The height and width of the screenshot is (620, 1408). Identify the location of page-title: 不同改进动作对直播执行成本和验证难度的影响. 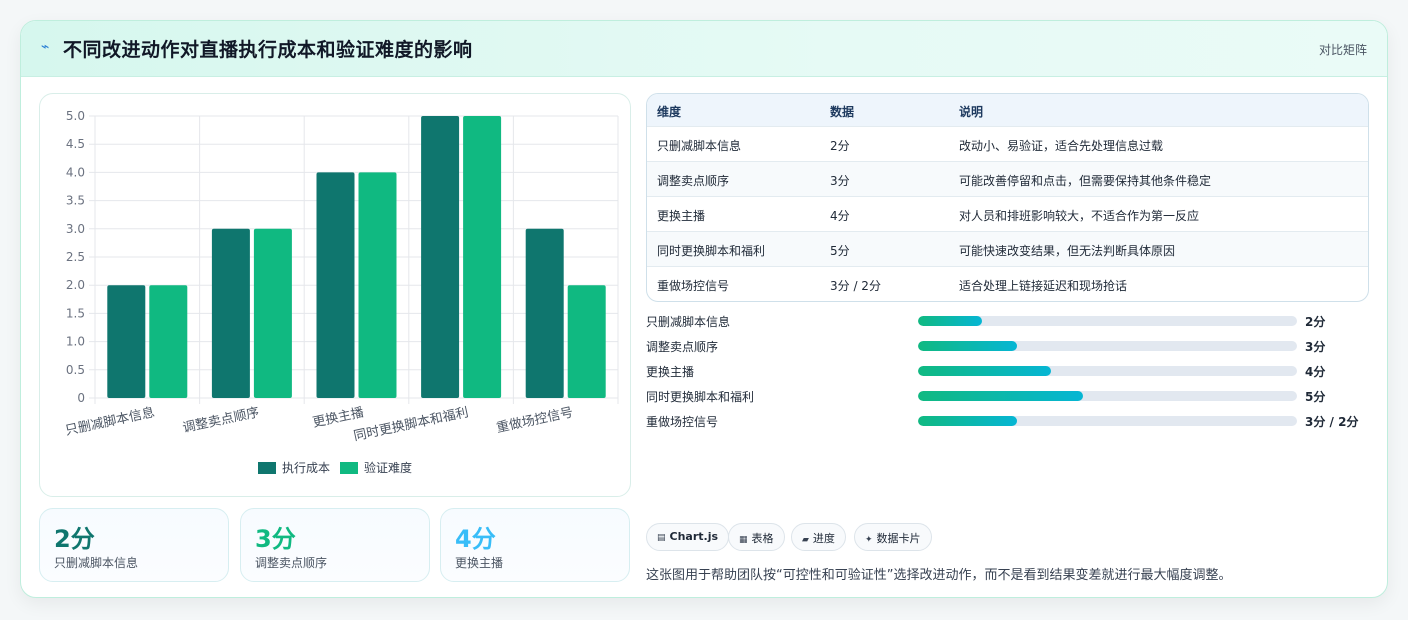
(268, 50).